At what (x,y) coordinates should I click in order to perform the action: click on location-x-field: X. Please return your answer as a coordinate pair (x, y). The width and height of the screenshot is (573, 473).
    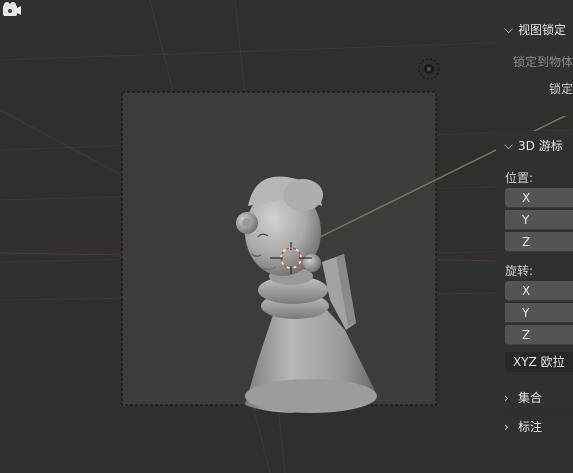
    Looking at the image, I should click on (539, 198).